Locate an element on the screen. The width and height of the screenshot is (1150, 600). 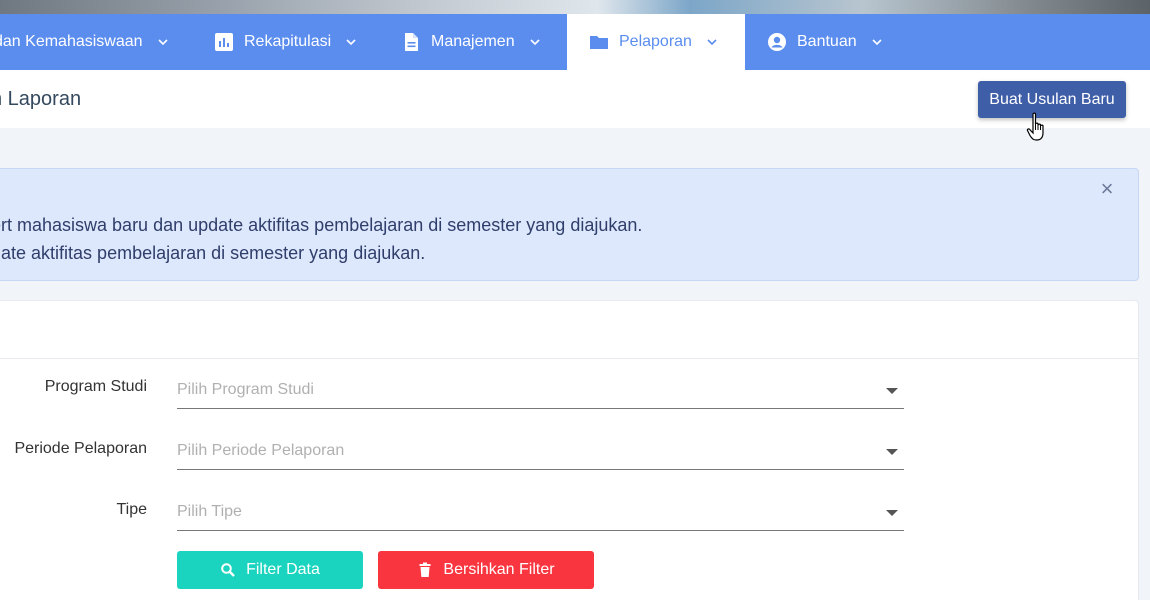
nav-item-rekapitulasi: Rekapitulasi is located at coordinates (285, 42).